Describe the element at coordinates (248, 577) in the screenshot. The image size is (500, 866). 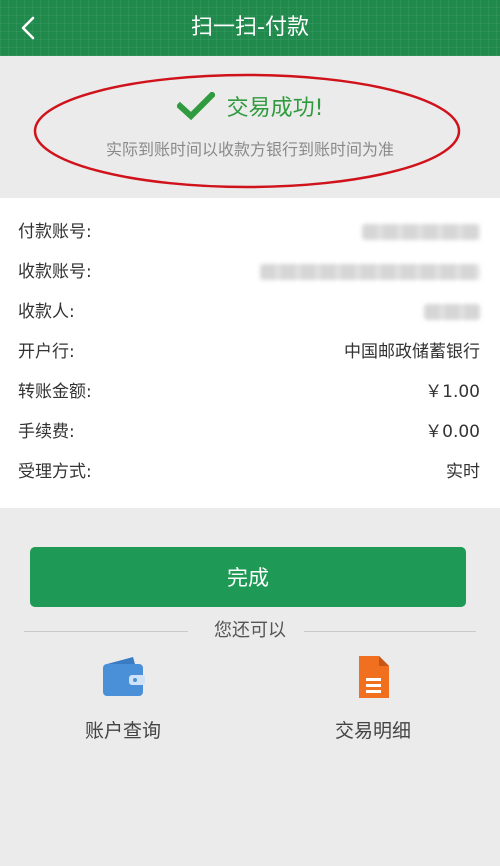
I see `done-button: 完成` at that location.